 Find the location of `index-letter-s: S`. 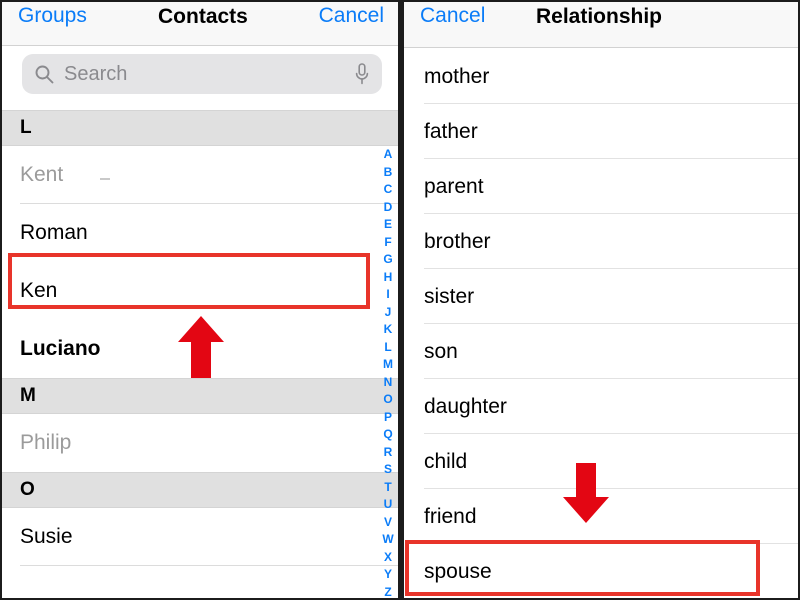

index-letter-s: S is located at coordinates (388, 469).